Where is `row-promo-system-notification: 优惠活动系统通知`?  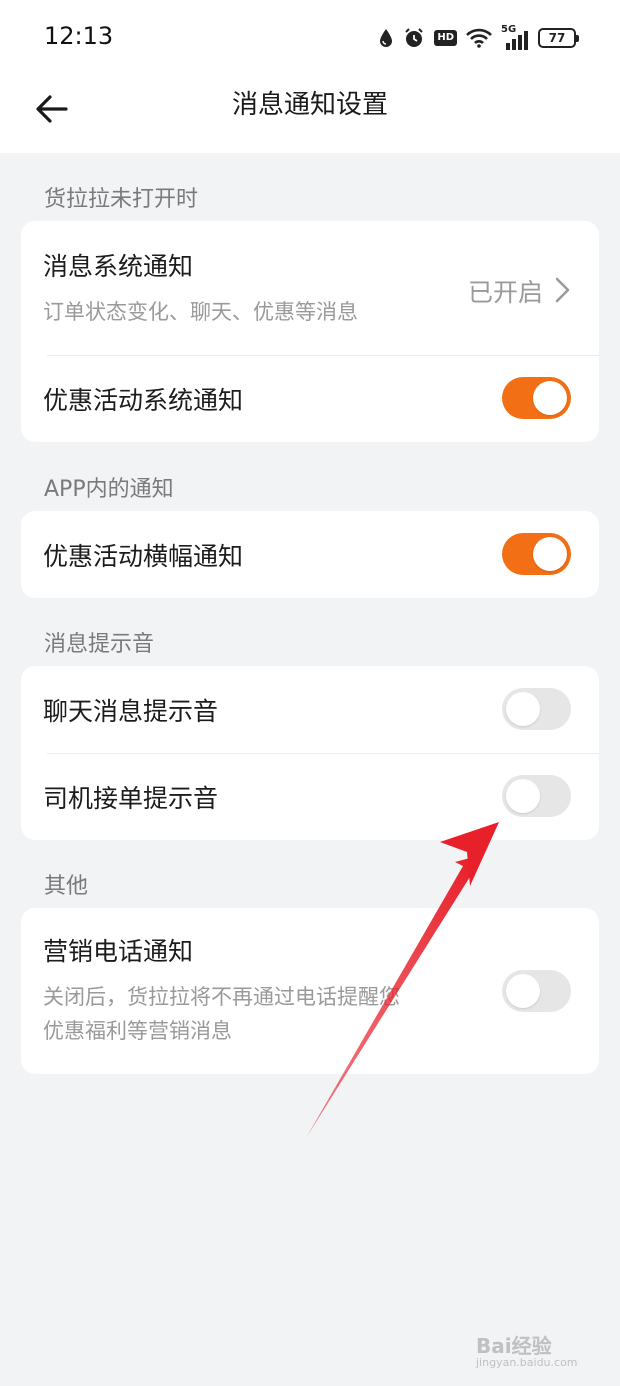
row-promo-system-notification: 优惠活动系统通知 is located at coordinates (310, 398).